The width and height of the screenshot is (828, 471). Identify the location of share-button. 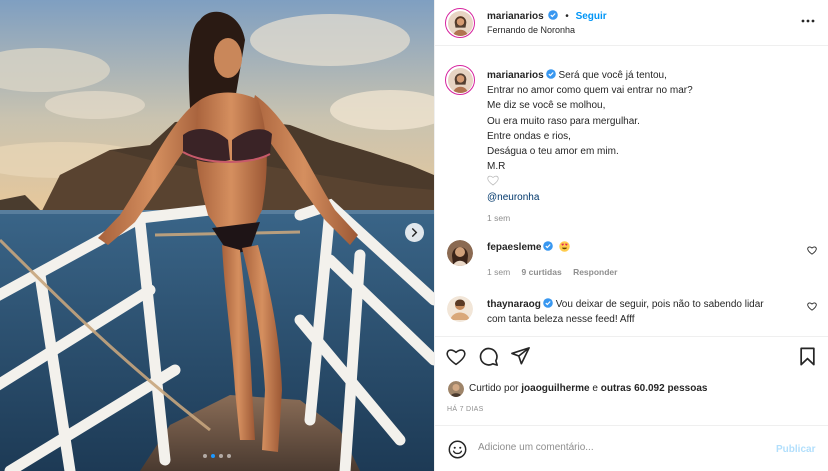
(520, 357).